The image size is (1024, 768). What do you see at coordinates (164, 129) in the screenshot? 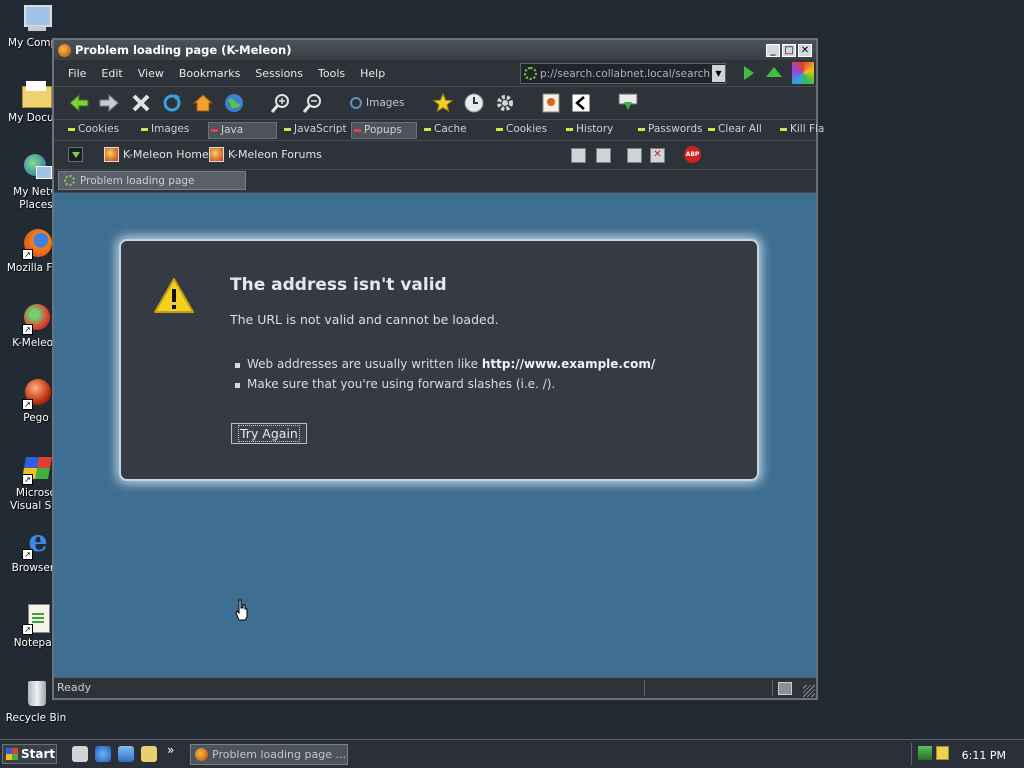
I see `toggle-images: Images` at bounding box center [164, 129].